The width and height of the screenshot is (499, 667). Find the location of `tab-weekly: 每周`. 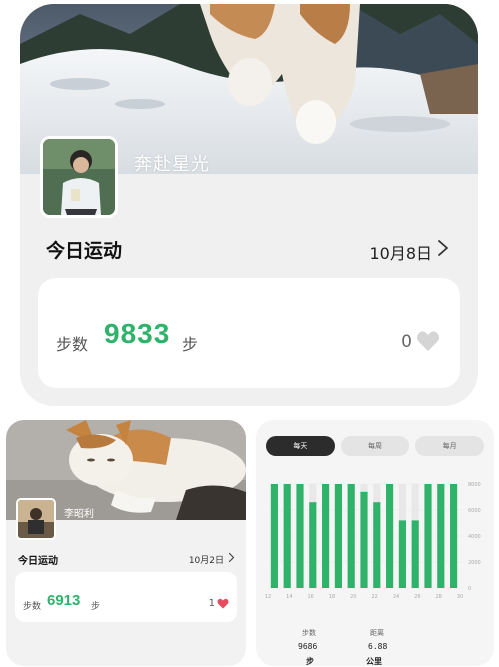

tab-weekly: 每周 is located at coordinates (375, 446).